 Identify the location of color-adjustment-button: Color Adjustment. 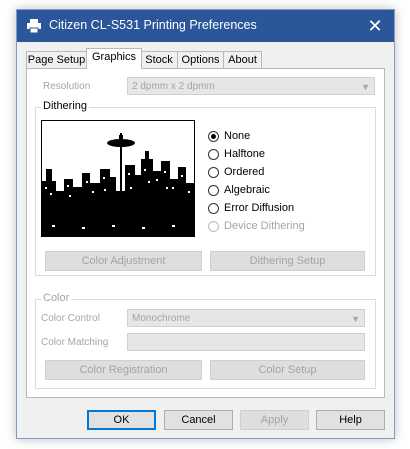
(123, 261).